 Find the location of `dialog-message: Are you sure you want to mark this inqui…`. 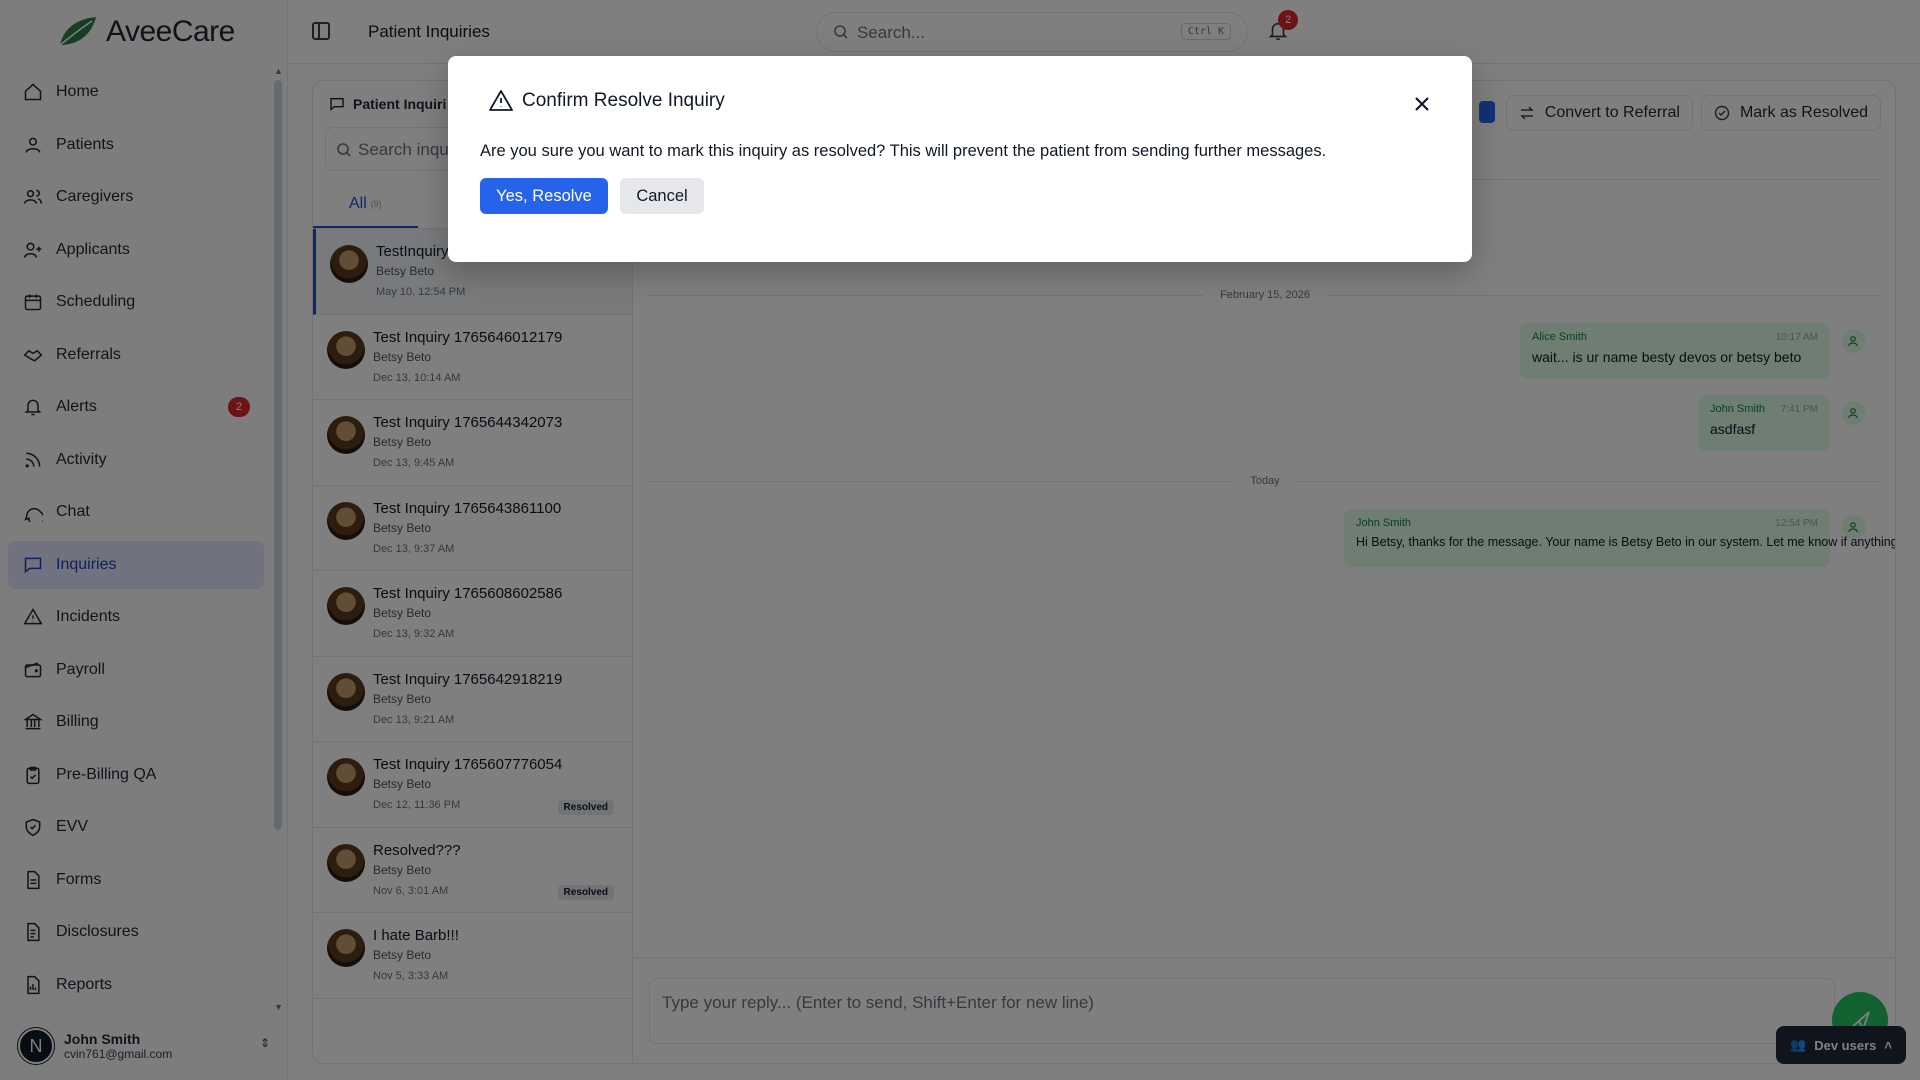

dialog-message: Are you sure you want to mark this inqui… is located at coordinates (903, 151).